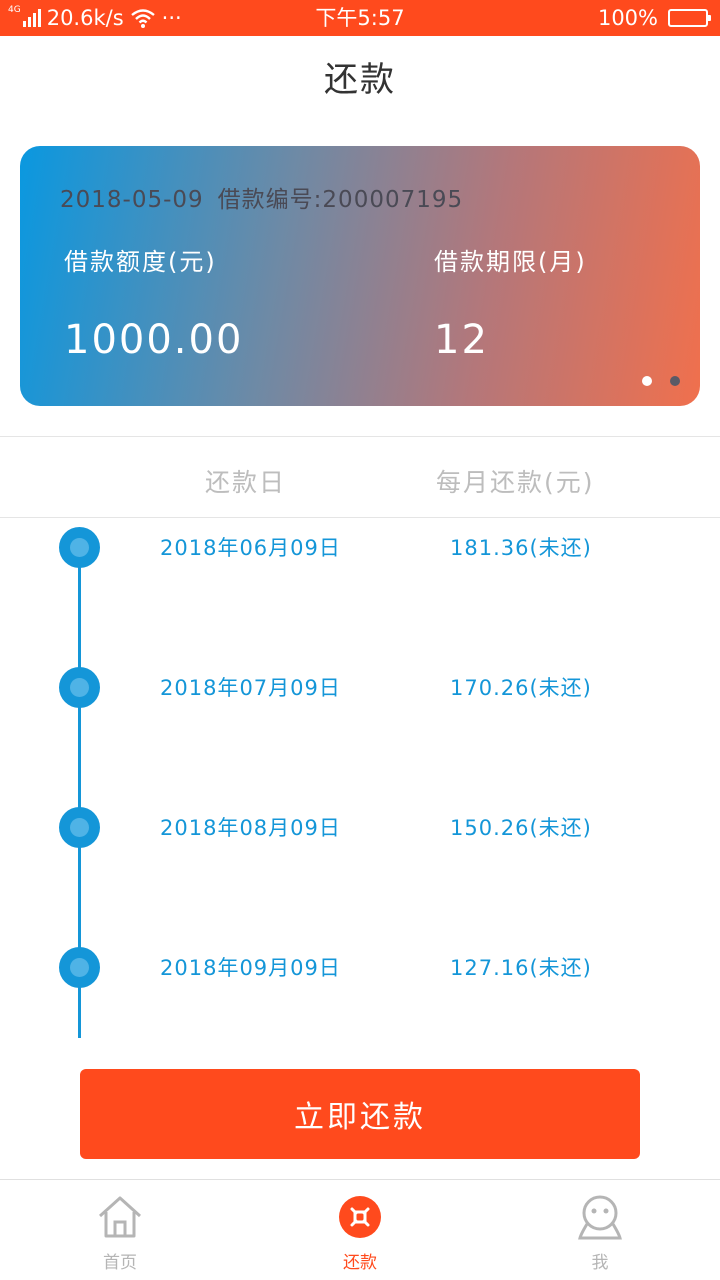 The image size is (720, 1280). What do you see at coordinates (132, 200) in the screenshot?
I see `loan-date: 2018-05-09` at bounding box center [132, 200].